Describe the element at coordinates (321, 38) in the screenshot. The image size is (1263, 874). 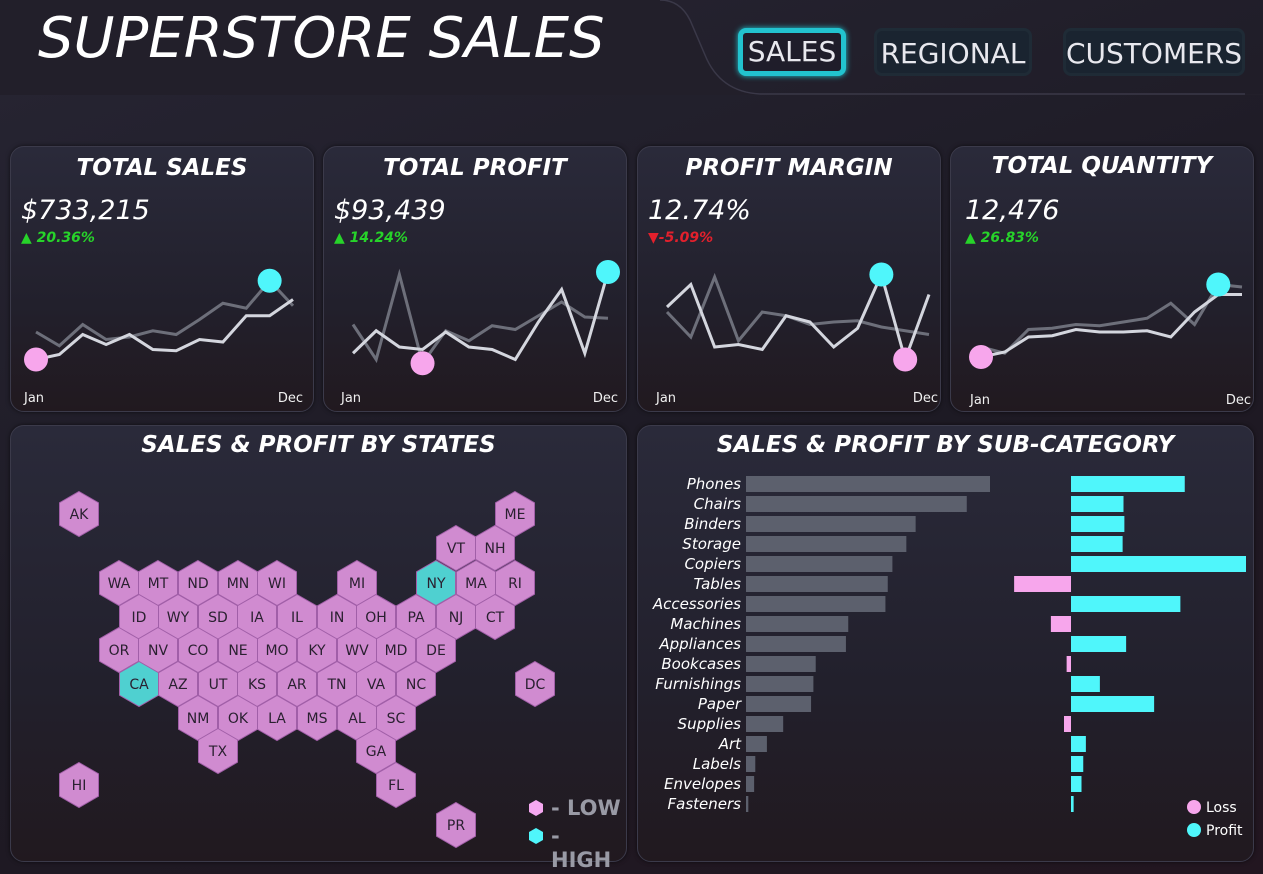
I see `page-title: SUPERSTORE SALES` at that location.